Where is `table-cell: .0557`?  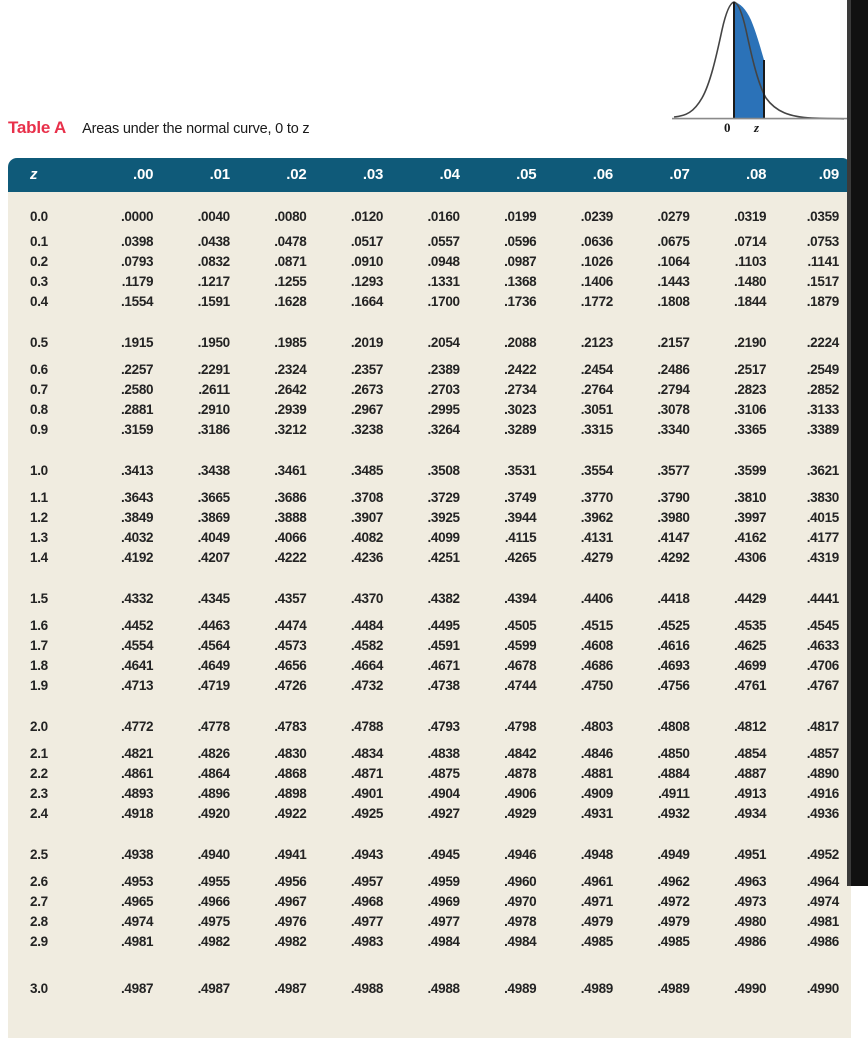 table-cell: .0557 is located at coordinates (443, 241).